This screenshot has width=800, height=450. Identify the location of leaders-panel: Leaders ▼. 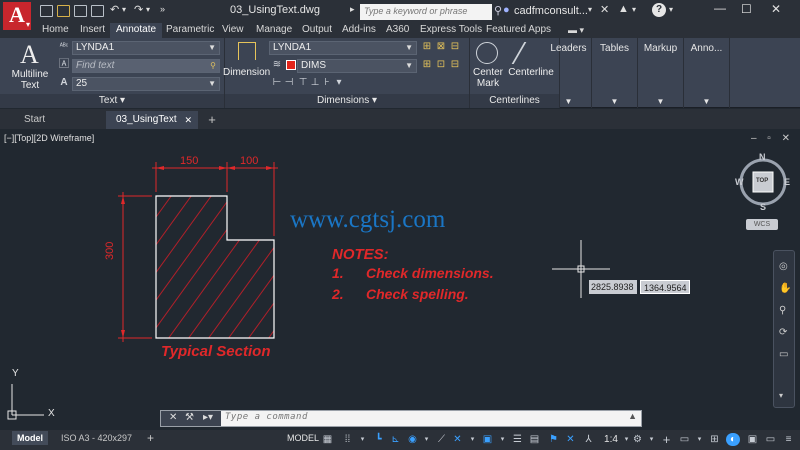
(569, 73).